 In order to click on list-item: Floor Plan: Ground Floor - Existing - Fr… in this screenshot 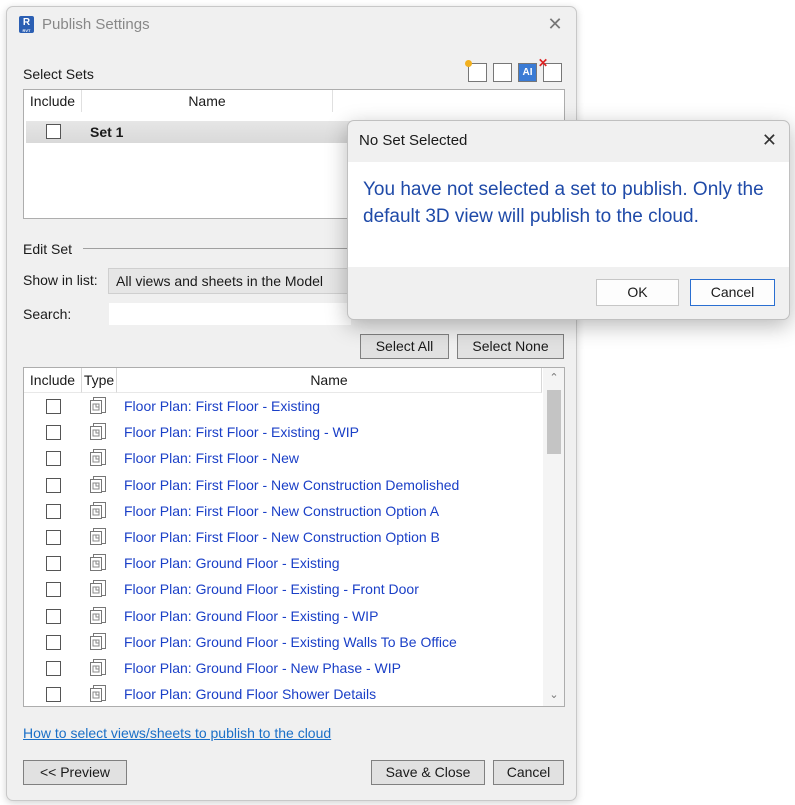, I will do `click(282, 590)`.